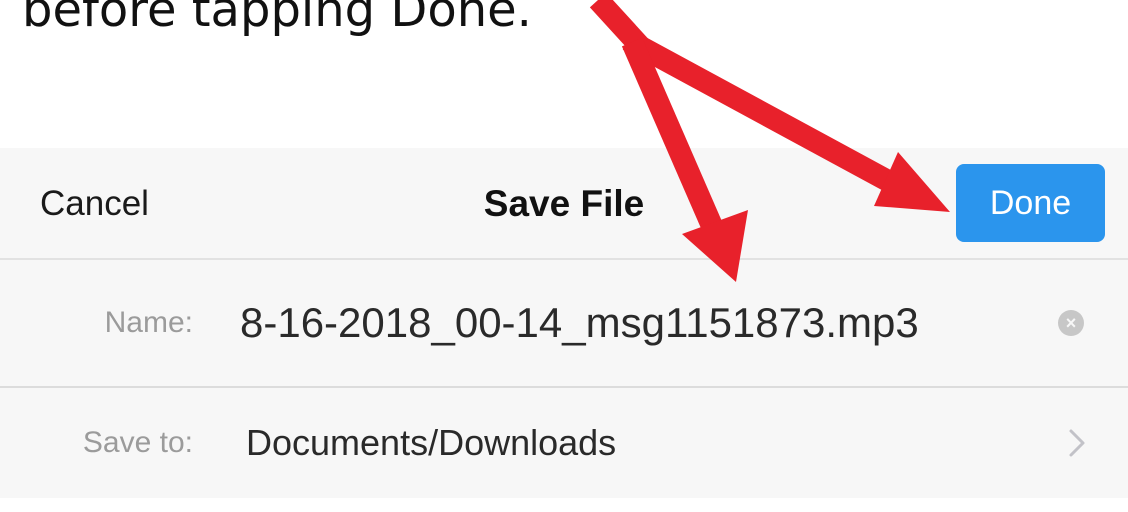  I want to click on chevron-right-icon, so click(1077, 443).